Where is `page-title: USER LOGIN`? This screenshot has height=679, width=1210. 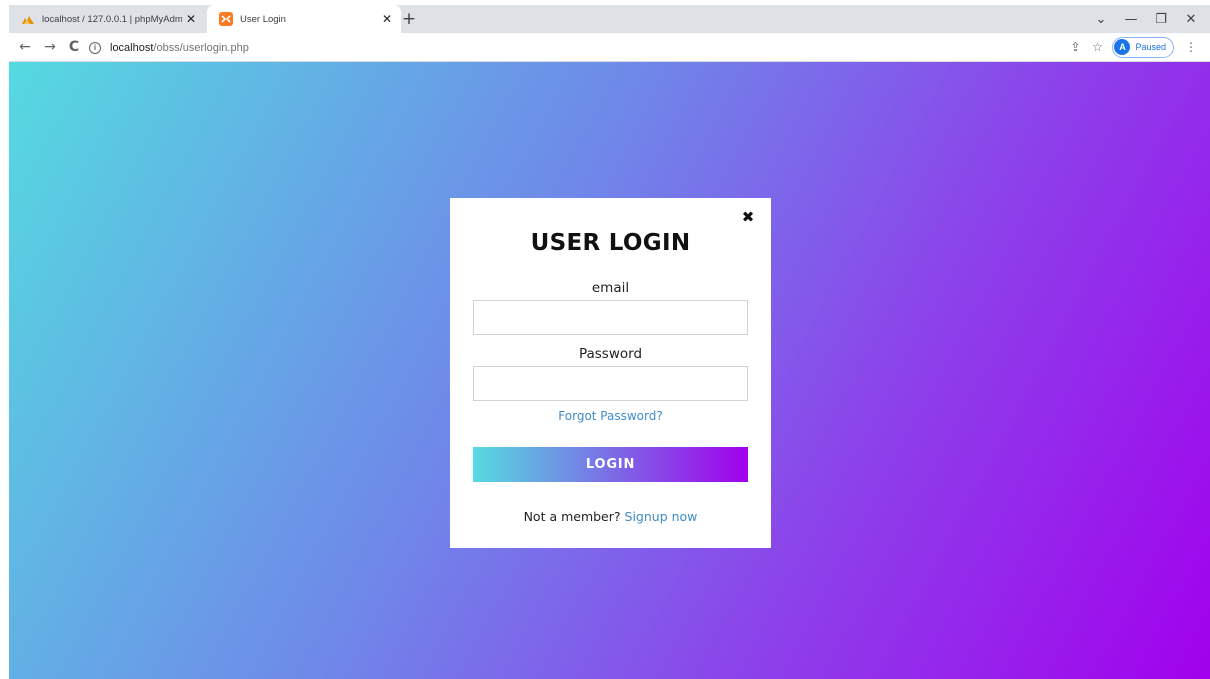
page-title: USER LOGIN is located at coordinates (610, 243).